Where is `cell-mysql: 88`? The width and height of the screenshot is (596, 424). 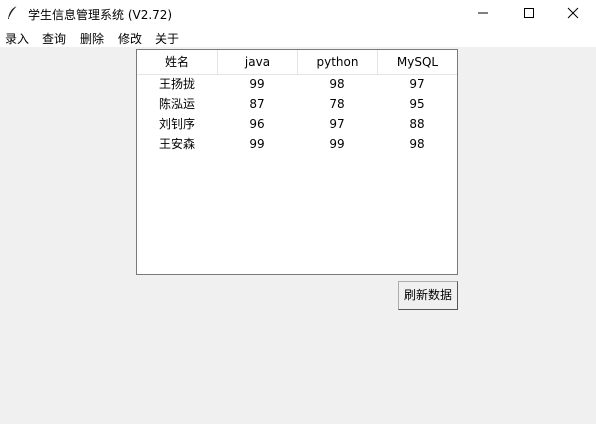 cell-mysql: 88 is located at coordinates (417, 124).